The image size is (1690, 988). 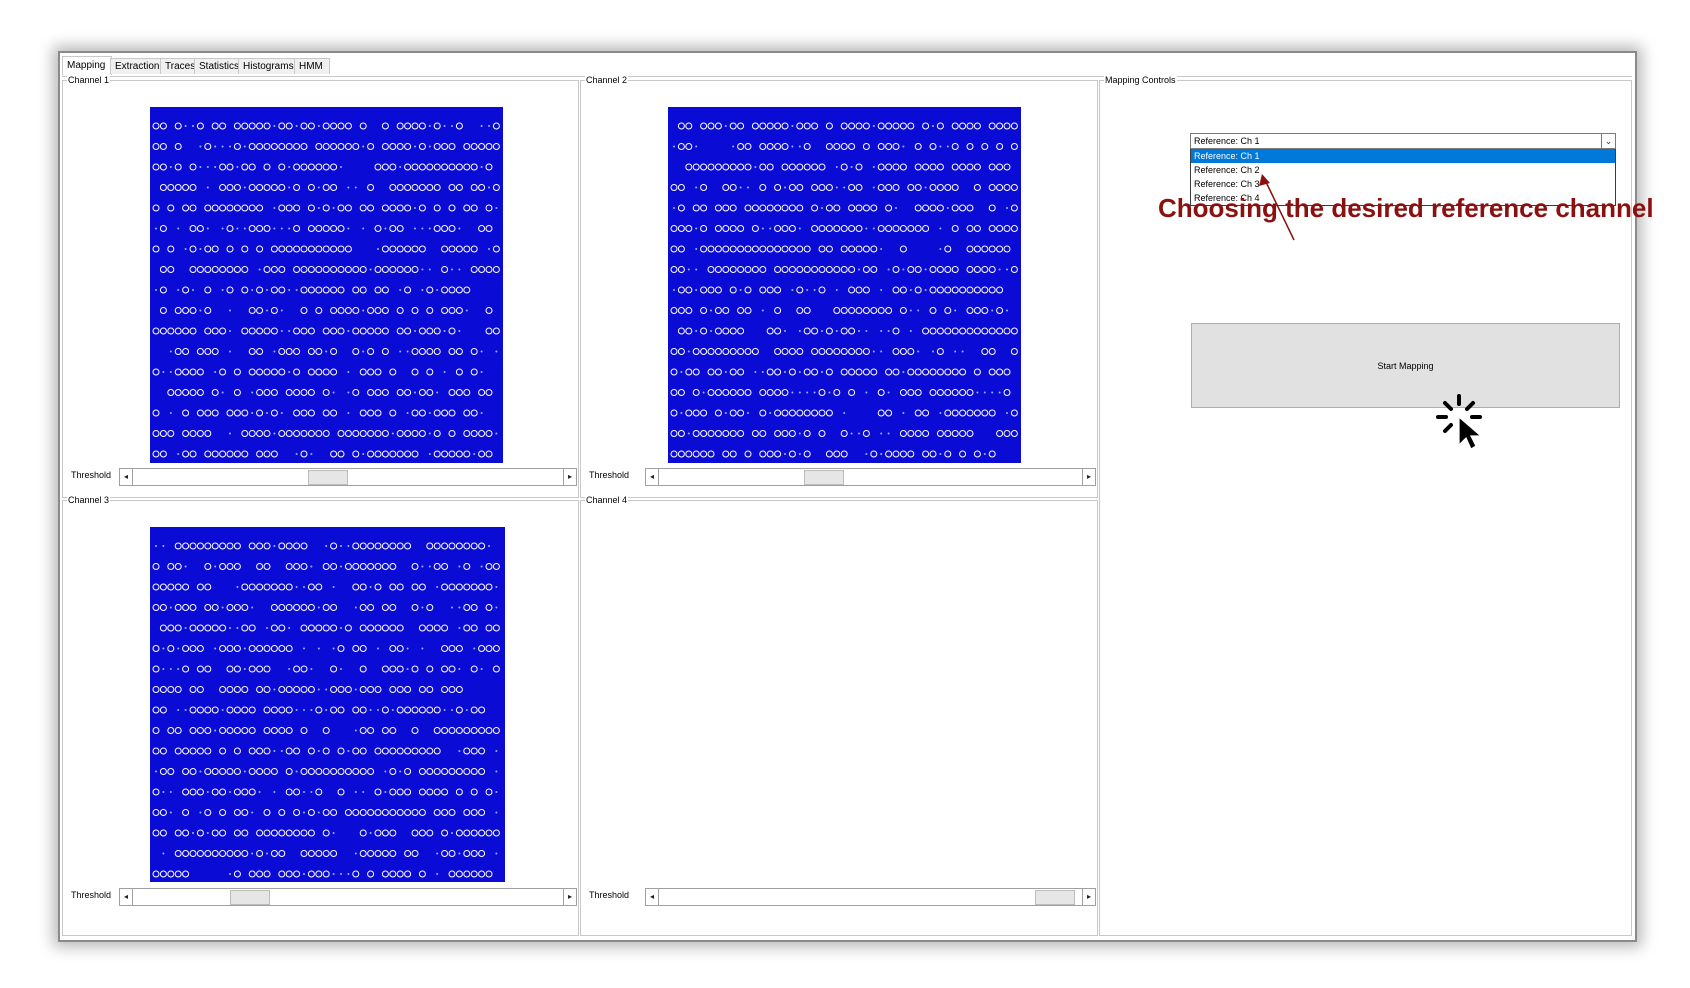 I want to click on channel-2-threshold-label: Threshold, so click(x=609, y=475).